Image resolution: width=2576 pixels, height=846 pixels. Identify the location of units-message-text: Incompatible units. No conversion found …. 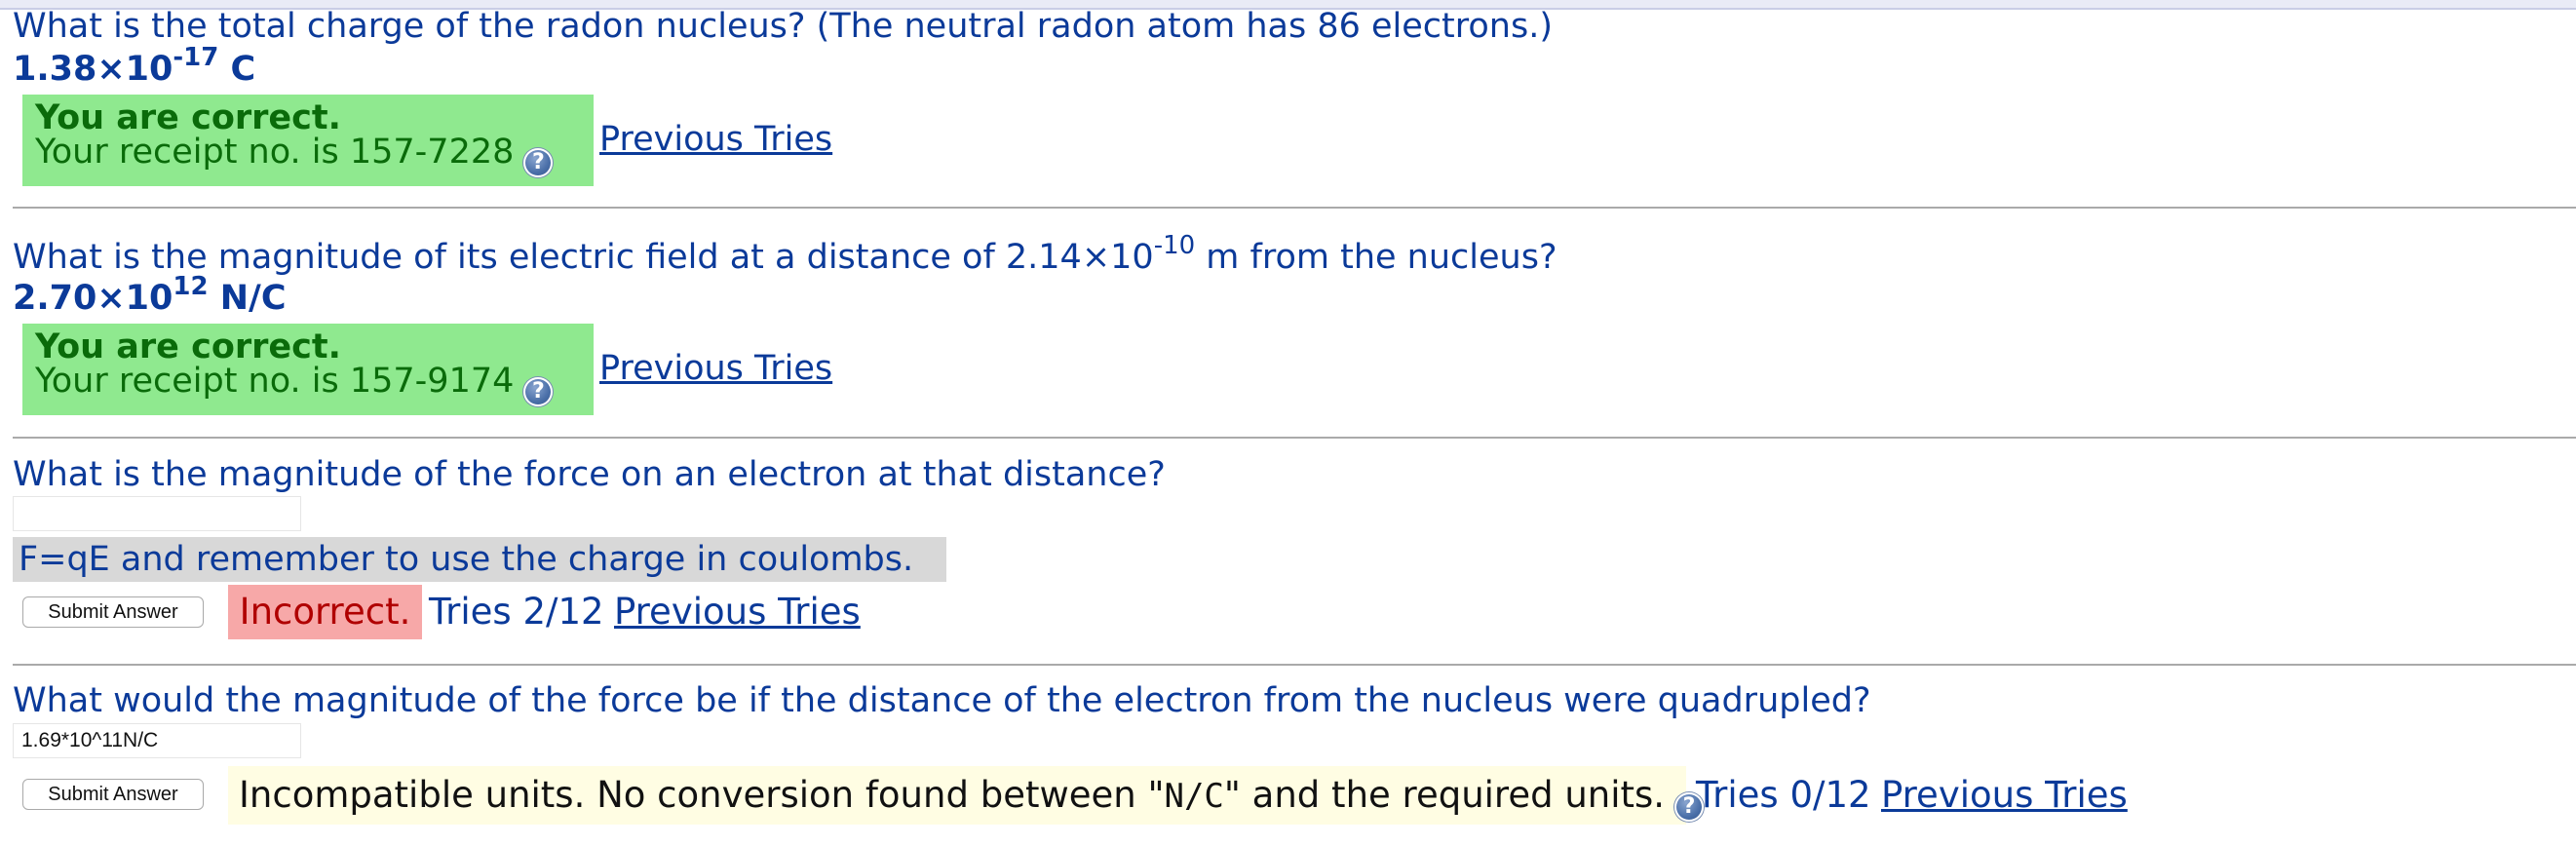
(702, 795).